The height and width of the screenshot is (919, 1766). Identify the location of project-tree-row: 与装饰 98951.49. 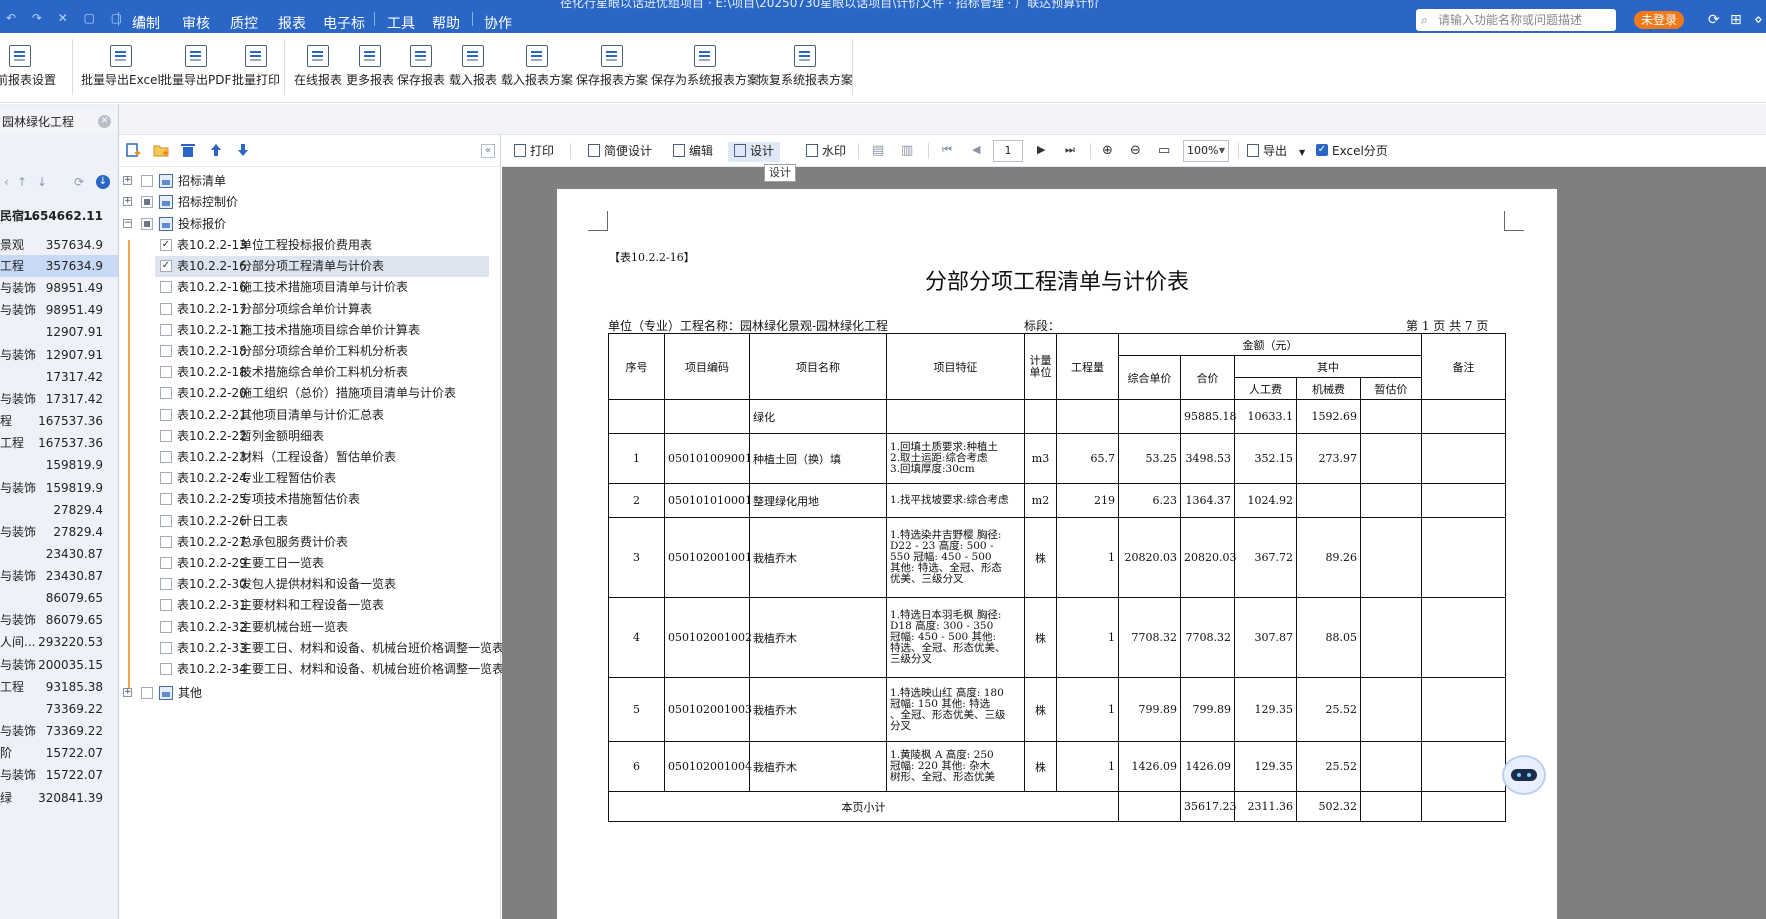
(59, 310).